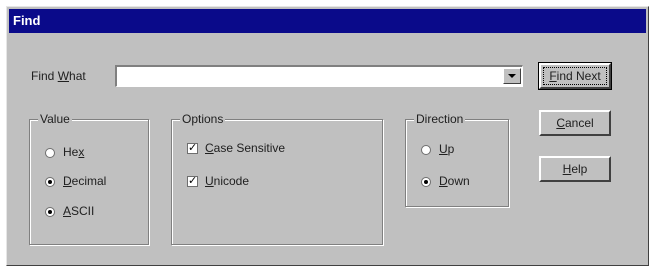 The image size is (653, 272). What do you see at coordinates (192, 147) in the screenshot?
I see `case-sensitive-checkbox` at bounding box center [192, 147].